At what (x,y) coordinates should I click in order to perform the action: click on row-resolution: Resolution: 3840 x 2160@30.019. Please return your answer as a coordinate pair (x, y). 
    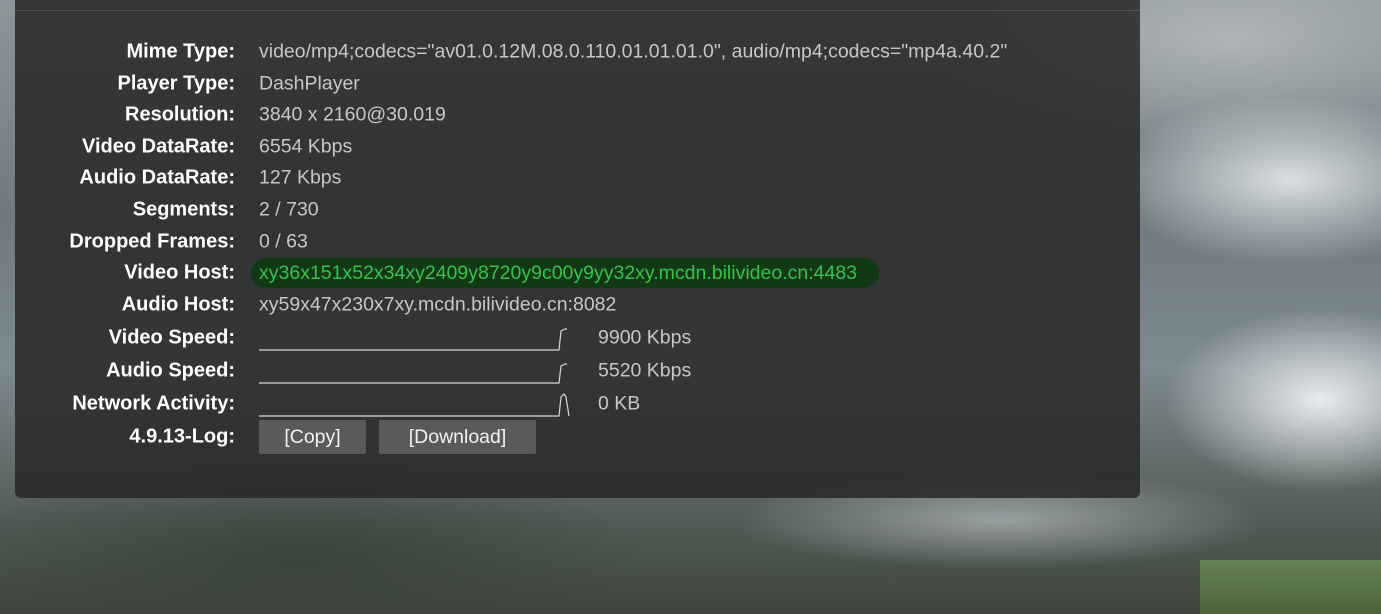
    Looking at the image, I should click on (577, 115).